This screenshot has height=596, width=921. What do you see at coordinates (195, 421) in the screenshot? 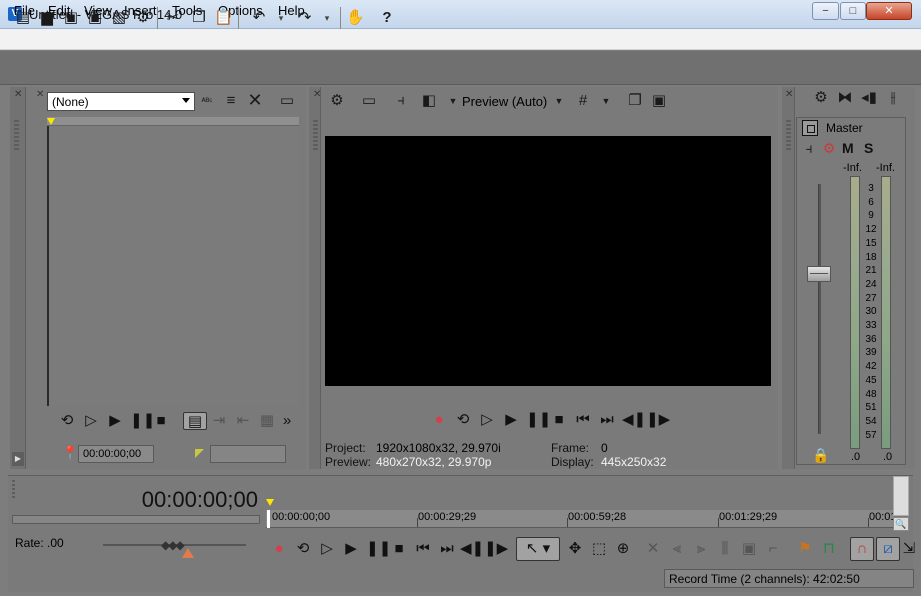
I see `select-mode-icon: ▤` at bounding box center [195, 421].